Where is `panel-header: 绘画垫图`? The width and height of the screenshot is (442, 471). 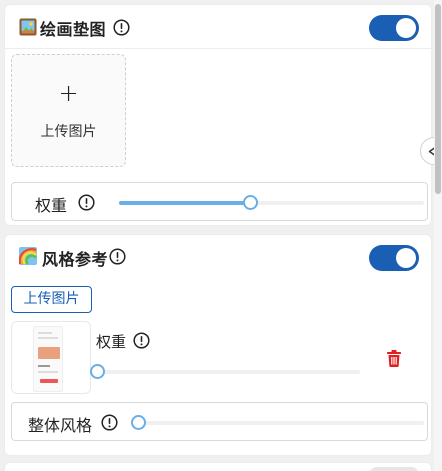 panel-header: 绘画垫图 is located at coordinates (218, 27).